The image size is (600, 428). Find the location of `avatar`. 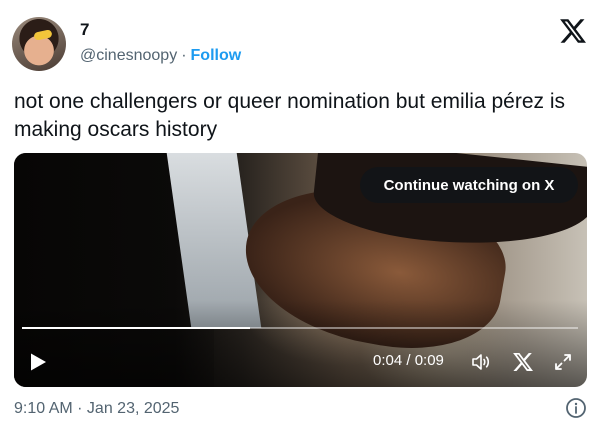

avatar is located at coordinates (39, 44).